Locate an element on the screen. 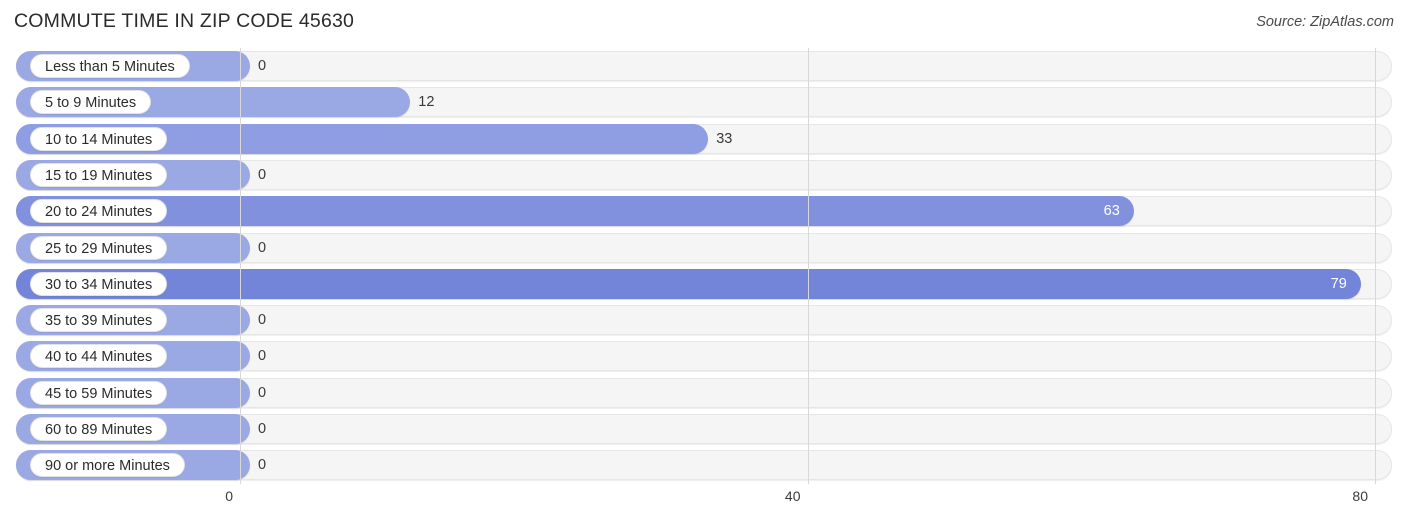 The width and height of the screenshot is (1406, 523). page-title: COMMUTE TIME IN ZIP CODE 45630 is located at coordinates (184, 21).